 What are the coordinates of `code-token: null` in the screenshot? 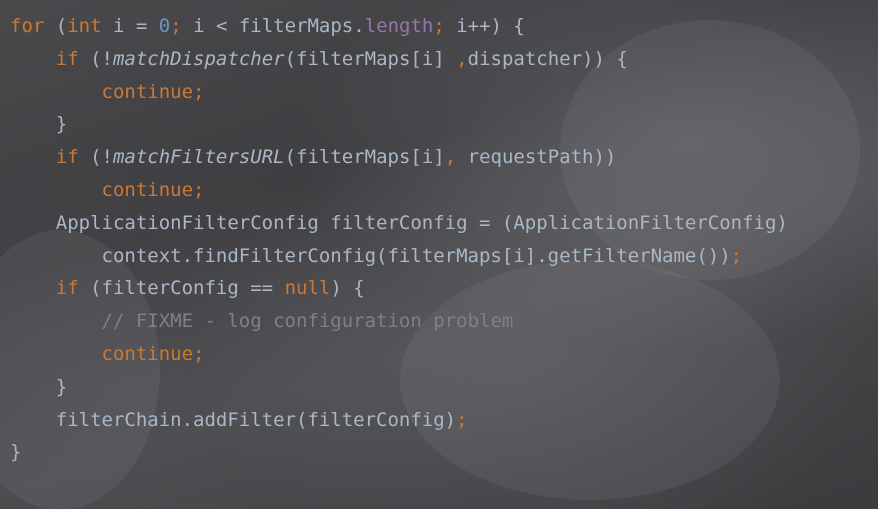 It's located at (307, 288).